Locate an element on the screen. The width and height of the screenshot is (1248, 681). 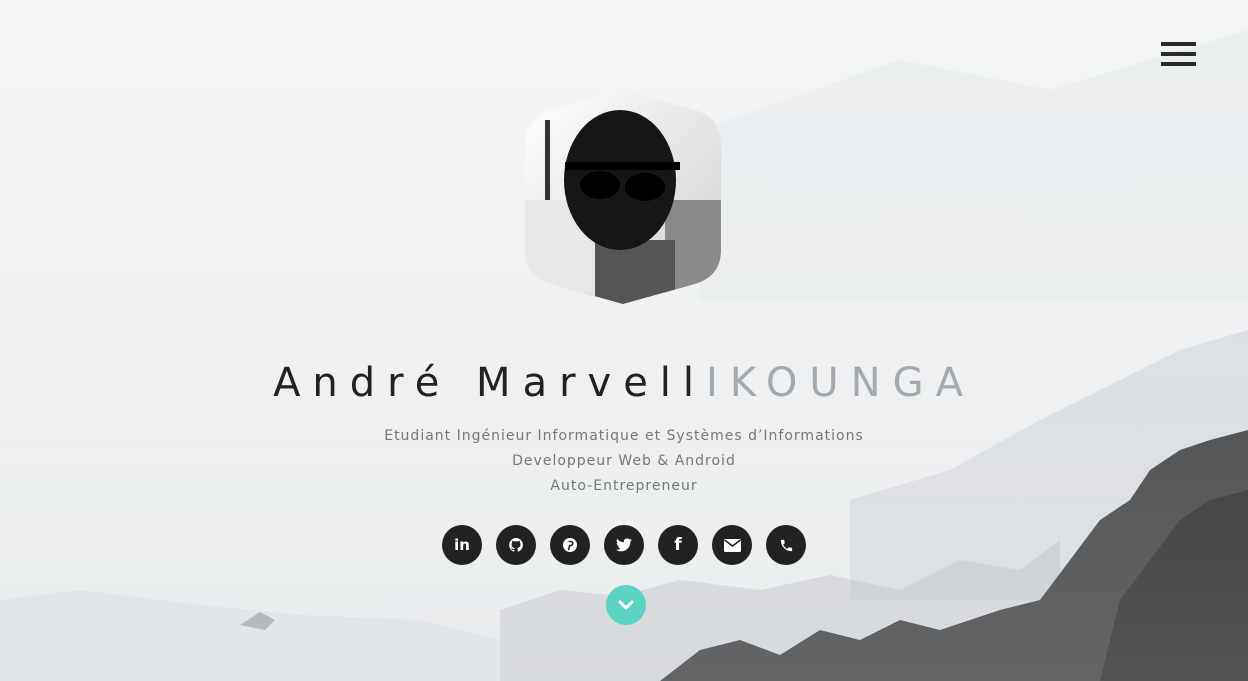
profile-avatar is located at coordinates (623, 197).